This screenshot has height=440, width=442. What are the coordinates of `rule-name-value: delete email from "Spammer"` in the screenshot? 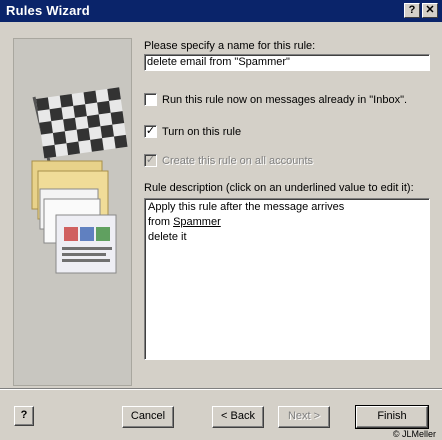 It's located at (218, 62).